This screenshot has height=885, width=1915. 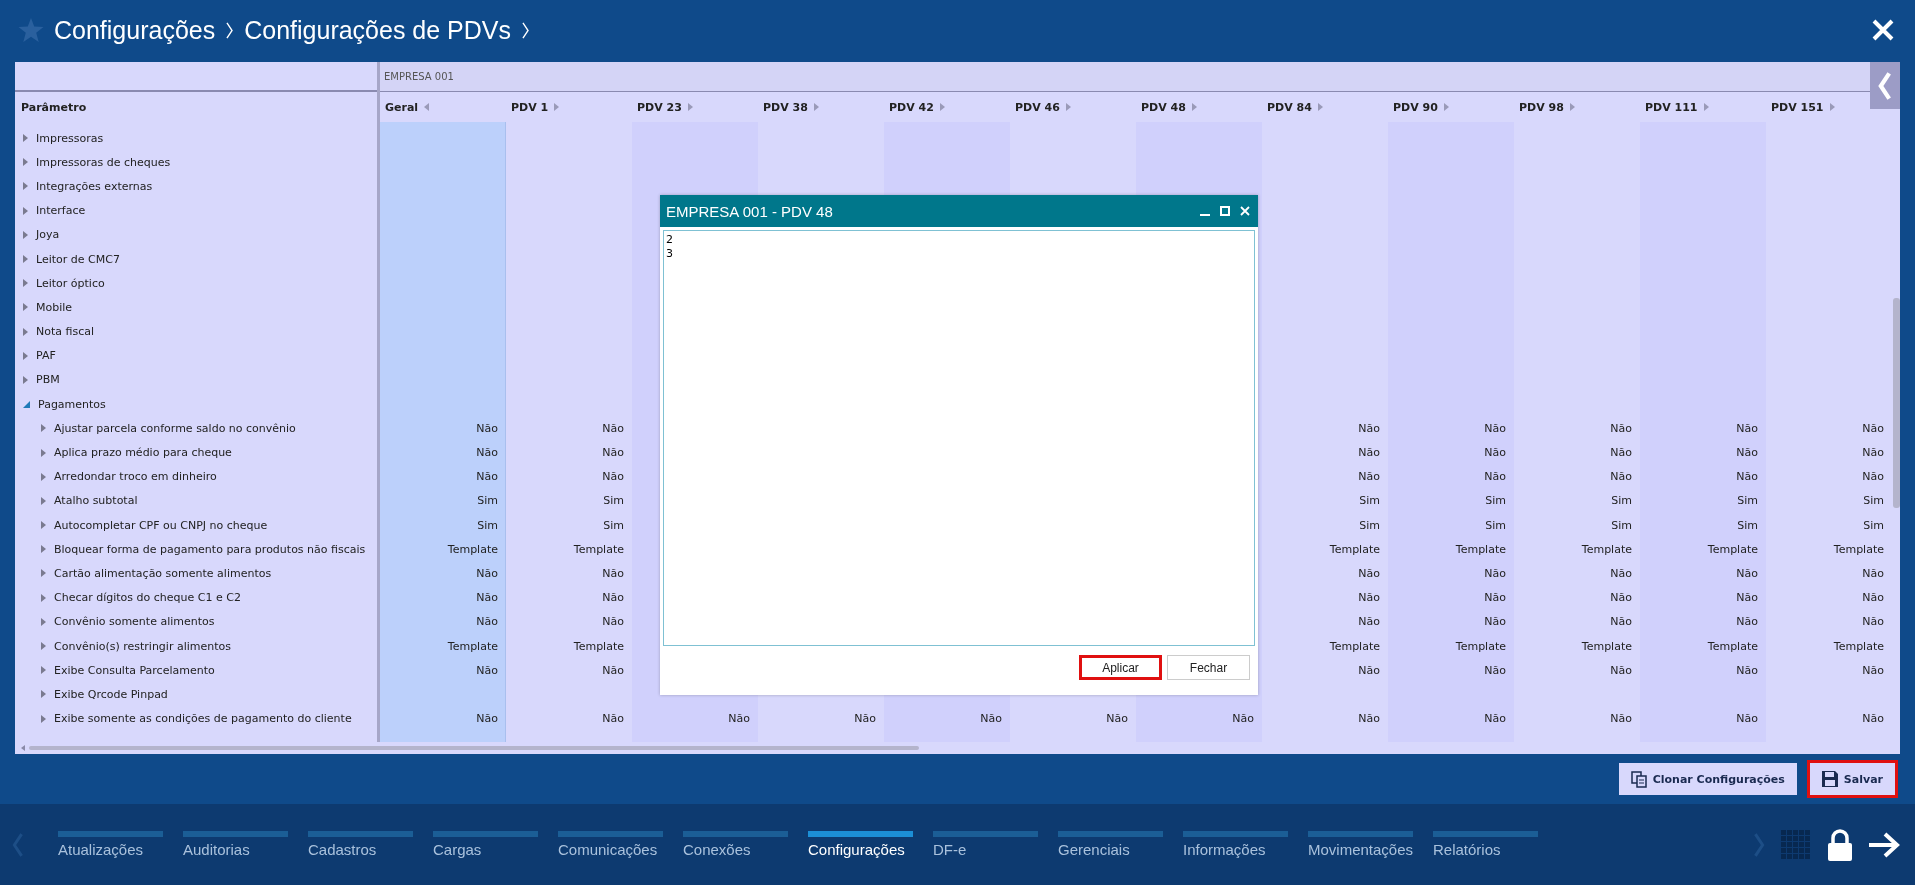 I want to click on column-header: PDV 38, so click(x=791, y=107).